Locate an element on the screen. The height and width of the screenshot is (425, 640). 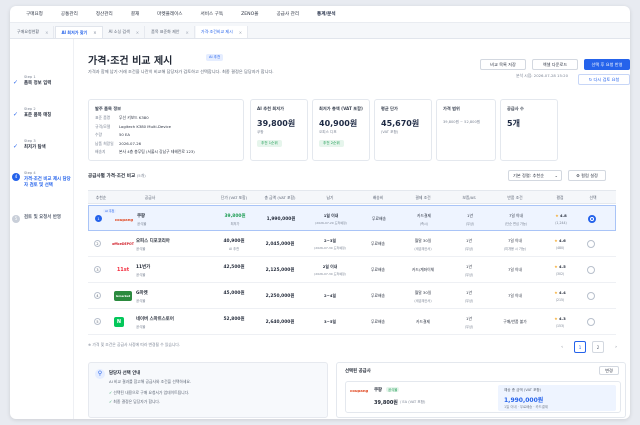
kpi-pill: 추천 2순위 is located at coordinates (331, 143).